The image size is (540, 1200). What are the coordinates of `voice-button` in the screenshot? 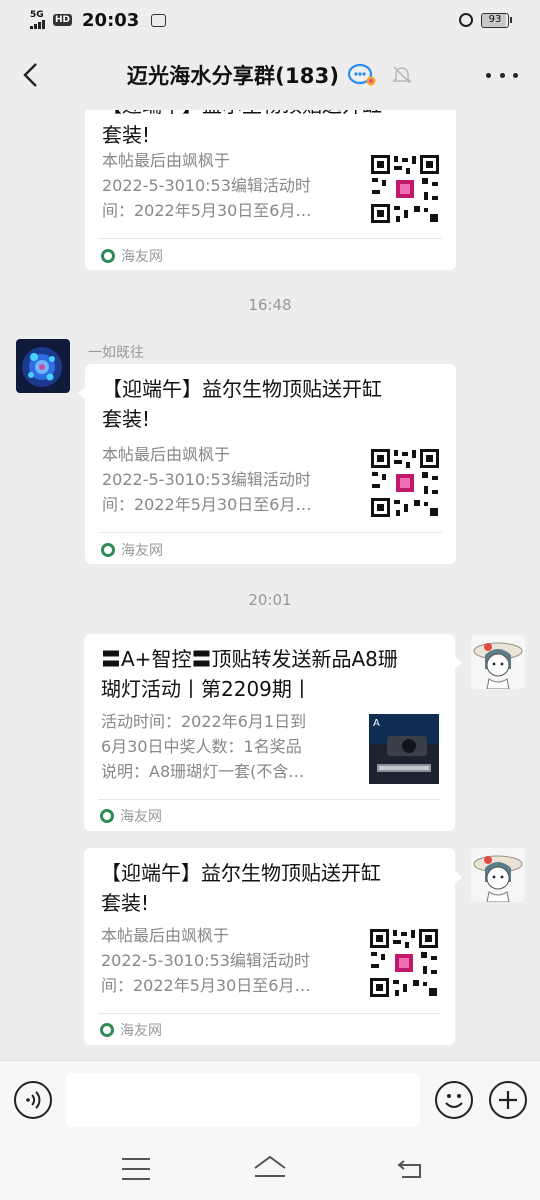 It's located at (33, 1100).